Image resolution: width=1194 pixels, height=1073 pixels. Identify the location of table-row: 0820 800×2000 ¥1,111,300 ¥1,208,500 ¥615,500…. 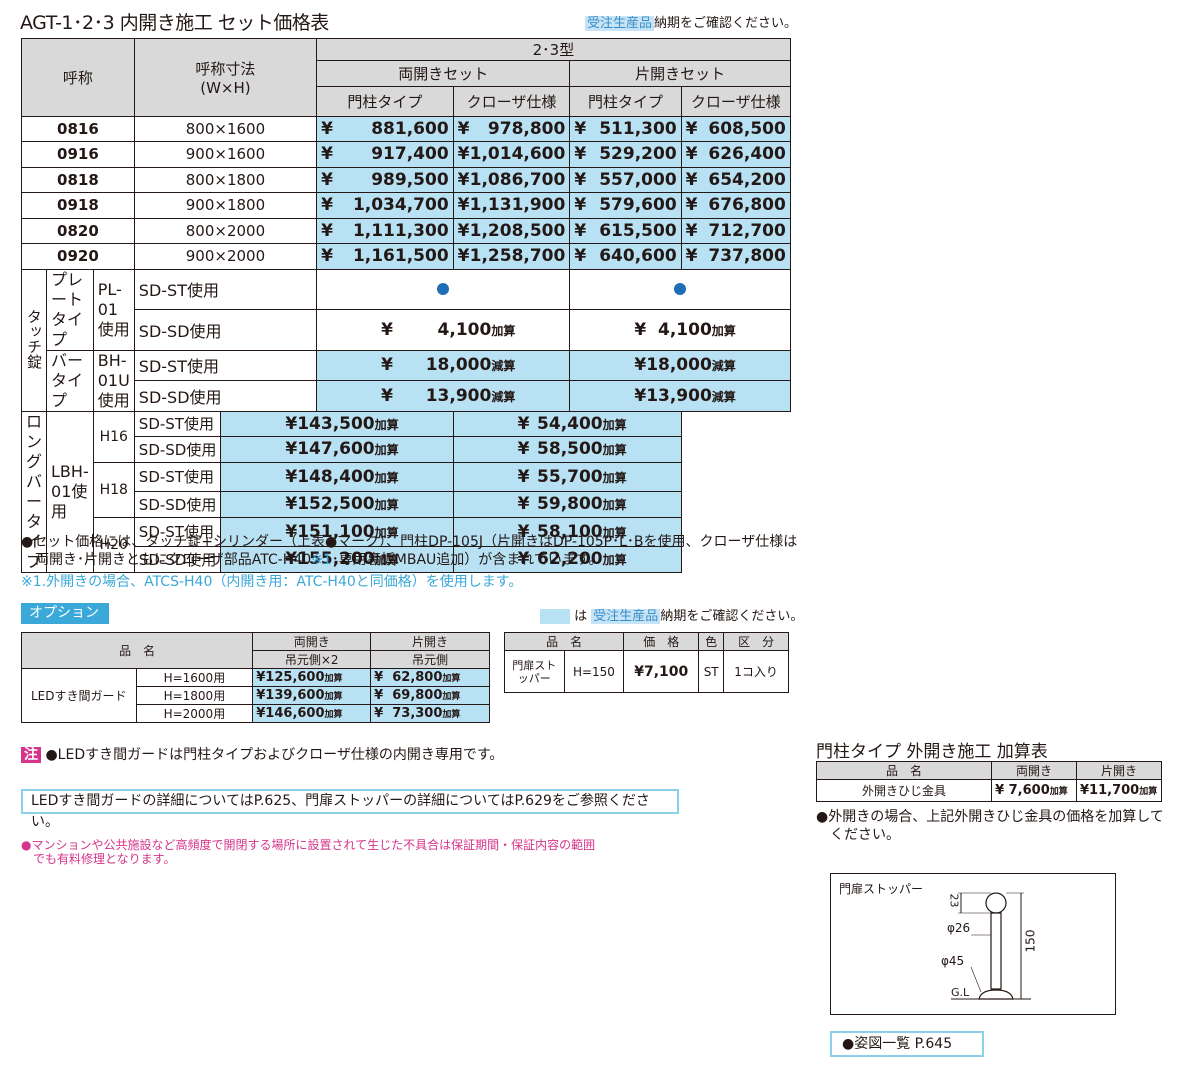
(406, 230).